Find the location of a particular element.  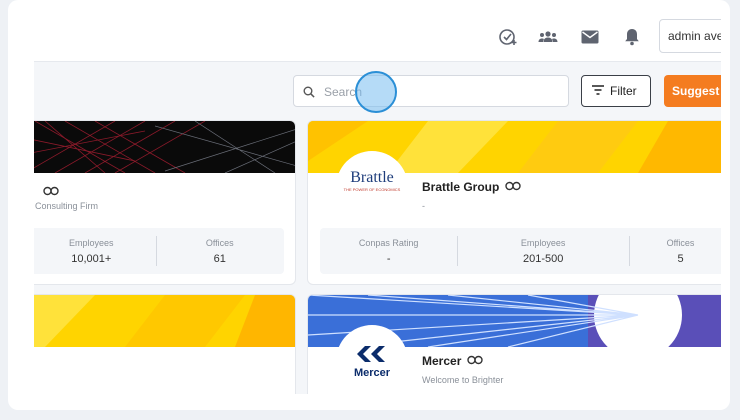

logo-text: Brattle is located at coordinates (372, 177).